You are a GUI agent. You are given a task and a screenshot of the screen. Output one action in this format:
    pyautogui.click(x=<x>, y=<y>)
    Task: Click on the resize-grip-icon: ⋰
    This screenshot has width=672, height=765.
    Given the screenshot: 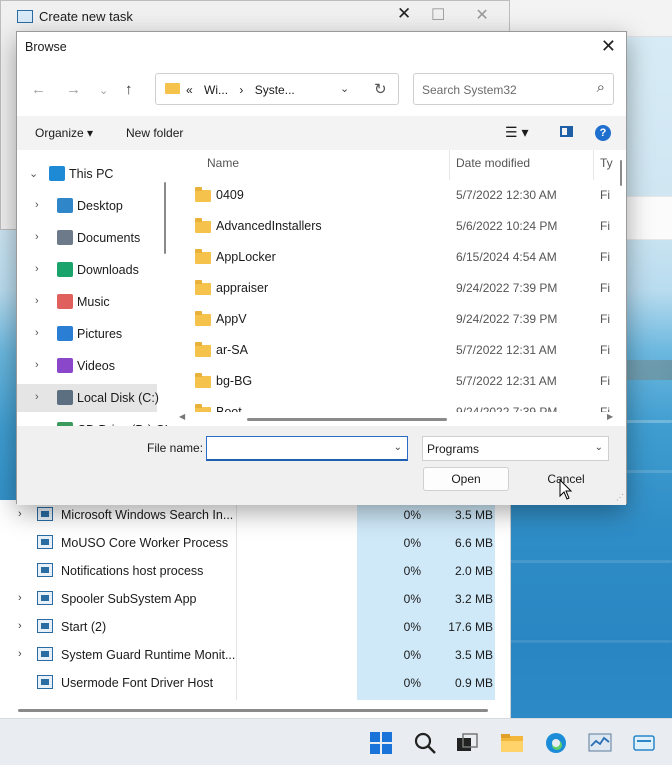 What is the action you would take?
    pyautogui.click(x=620, y=497)
    